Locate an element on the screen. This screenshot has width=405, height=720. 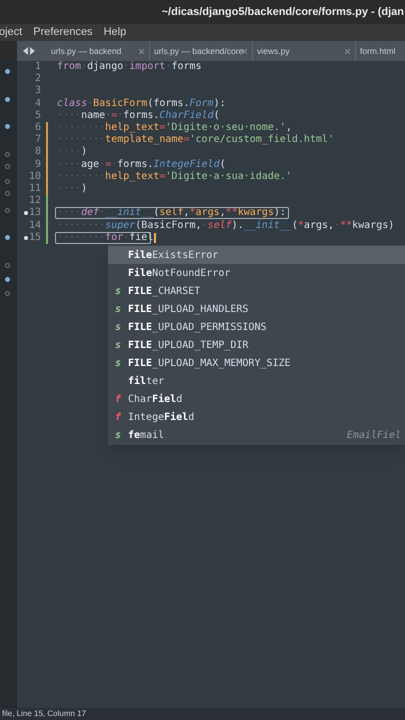
completion-item: s FILE_UPLOAD_MAX_MEMORY_SIZE is located at coordinates (256, 363).